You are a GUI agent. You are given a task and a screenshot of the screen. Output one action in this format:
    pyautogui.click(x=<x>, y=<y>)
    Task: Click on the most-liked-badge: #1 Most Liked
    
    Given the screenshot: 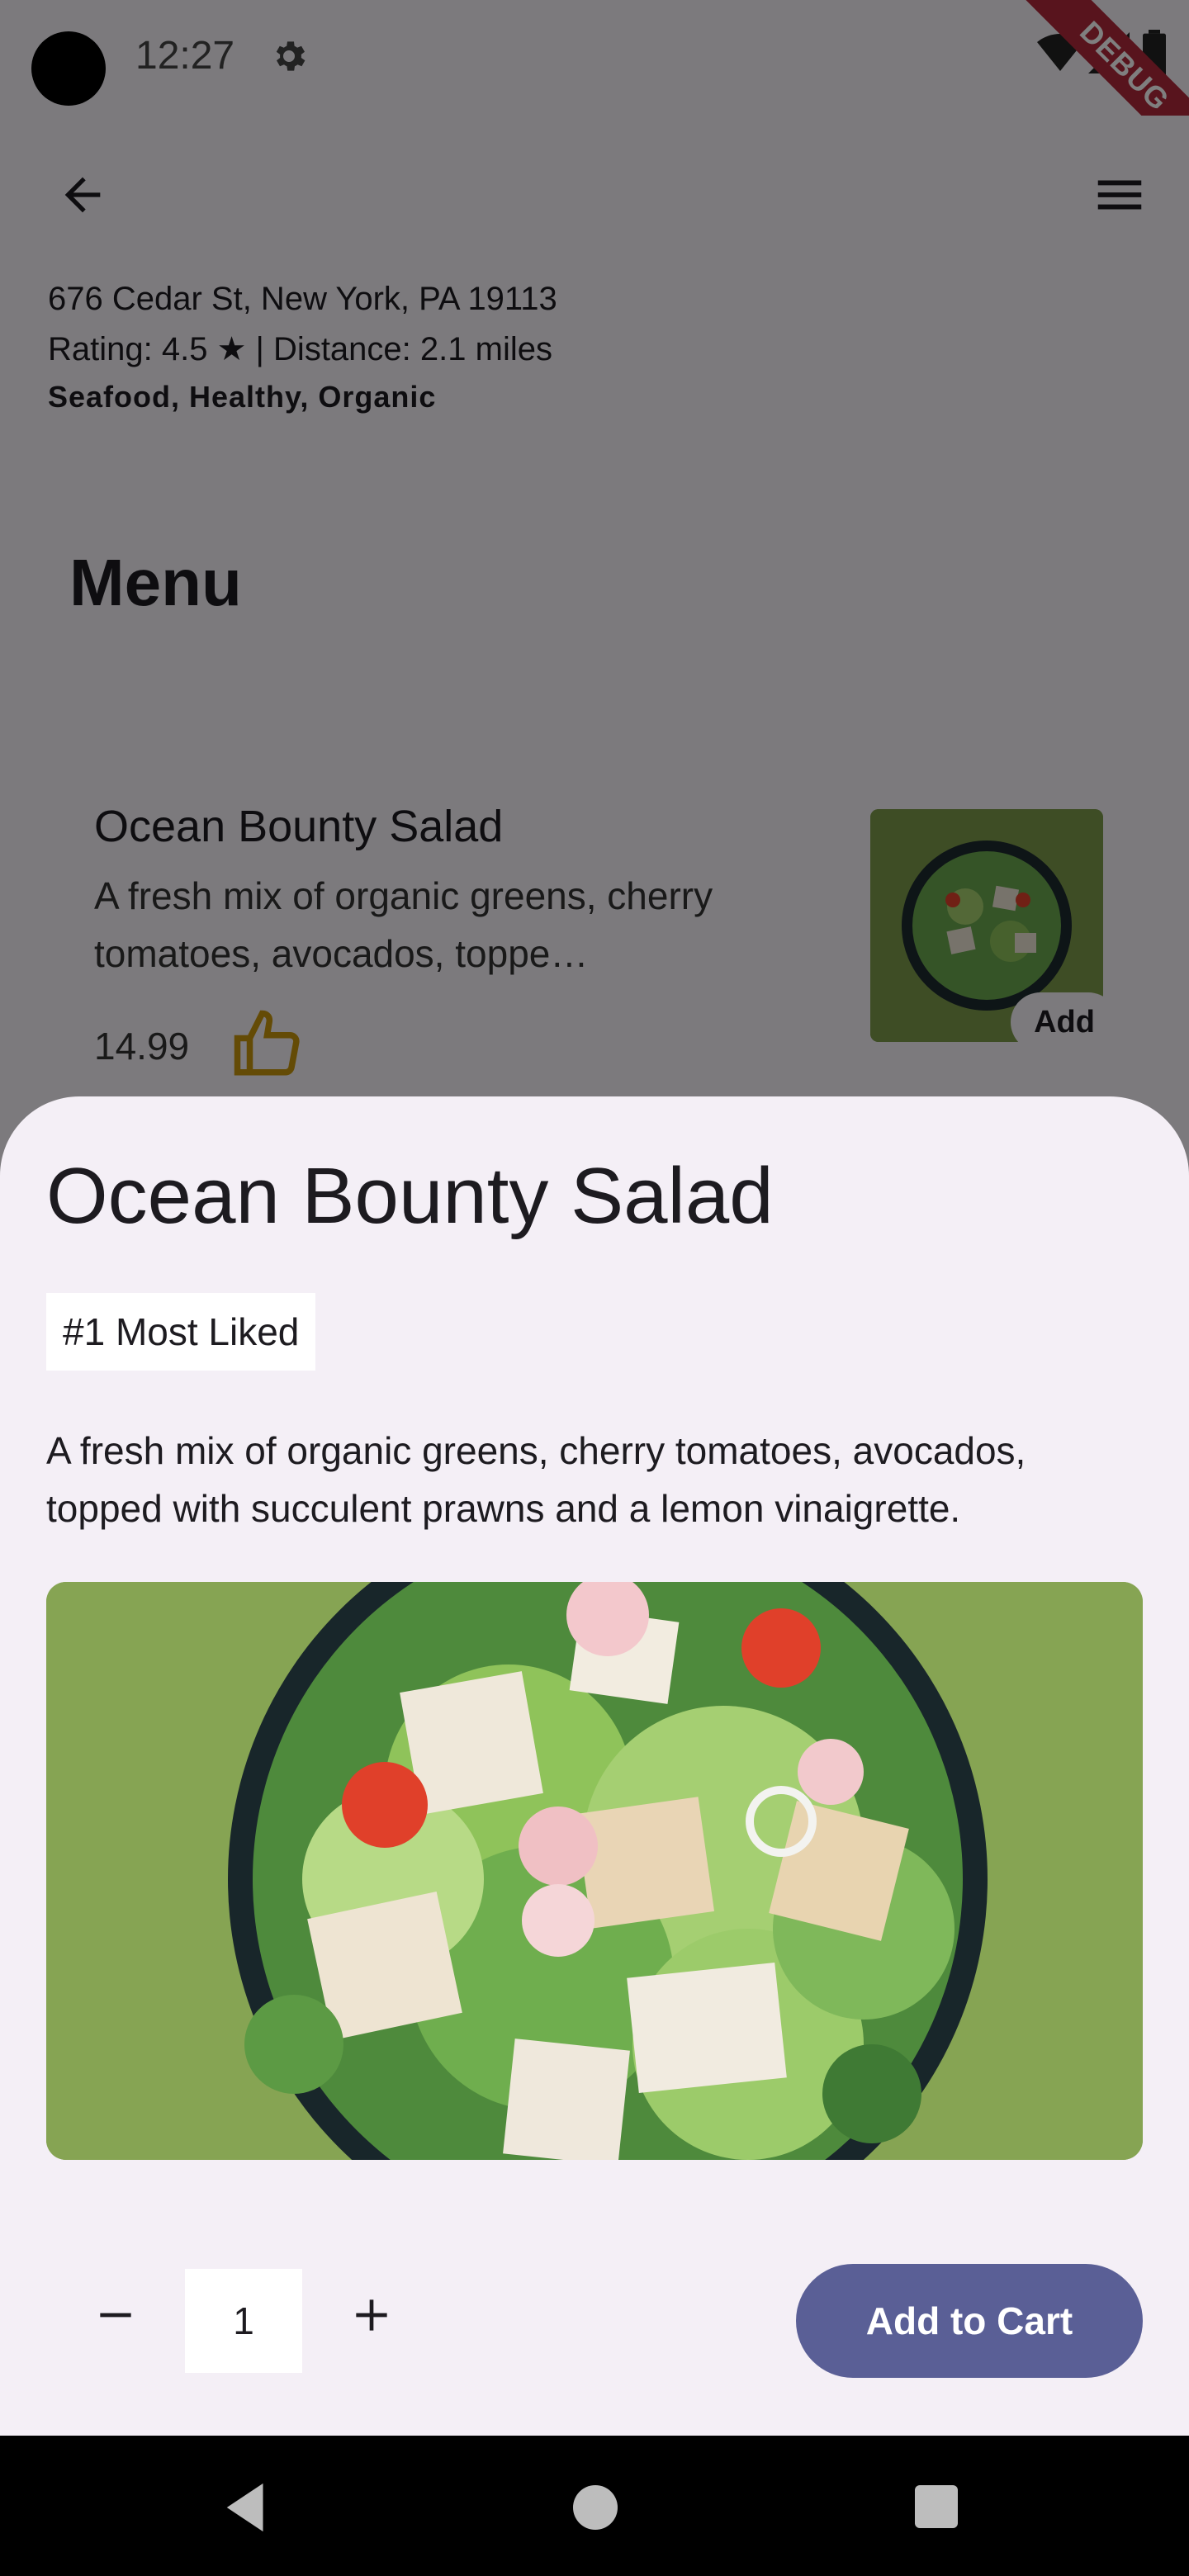 What is the action you would take?
    pyautogui.click(x=181, y=1332)
    